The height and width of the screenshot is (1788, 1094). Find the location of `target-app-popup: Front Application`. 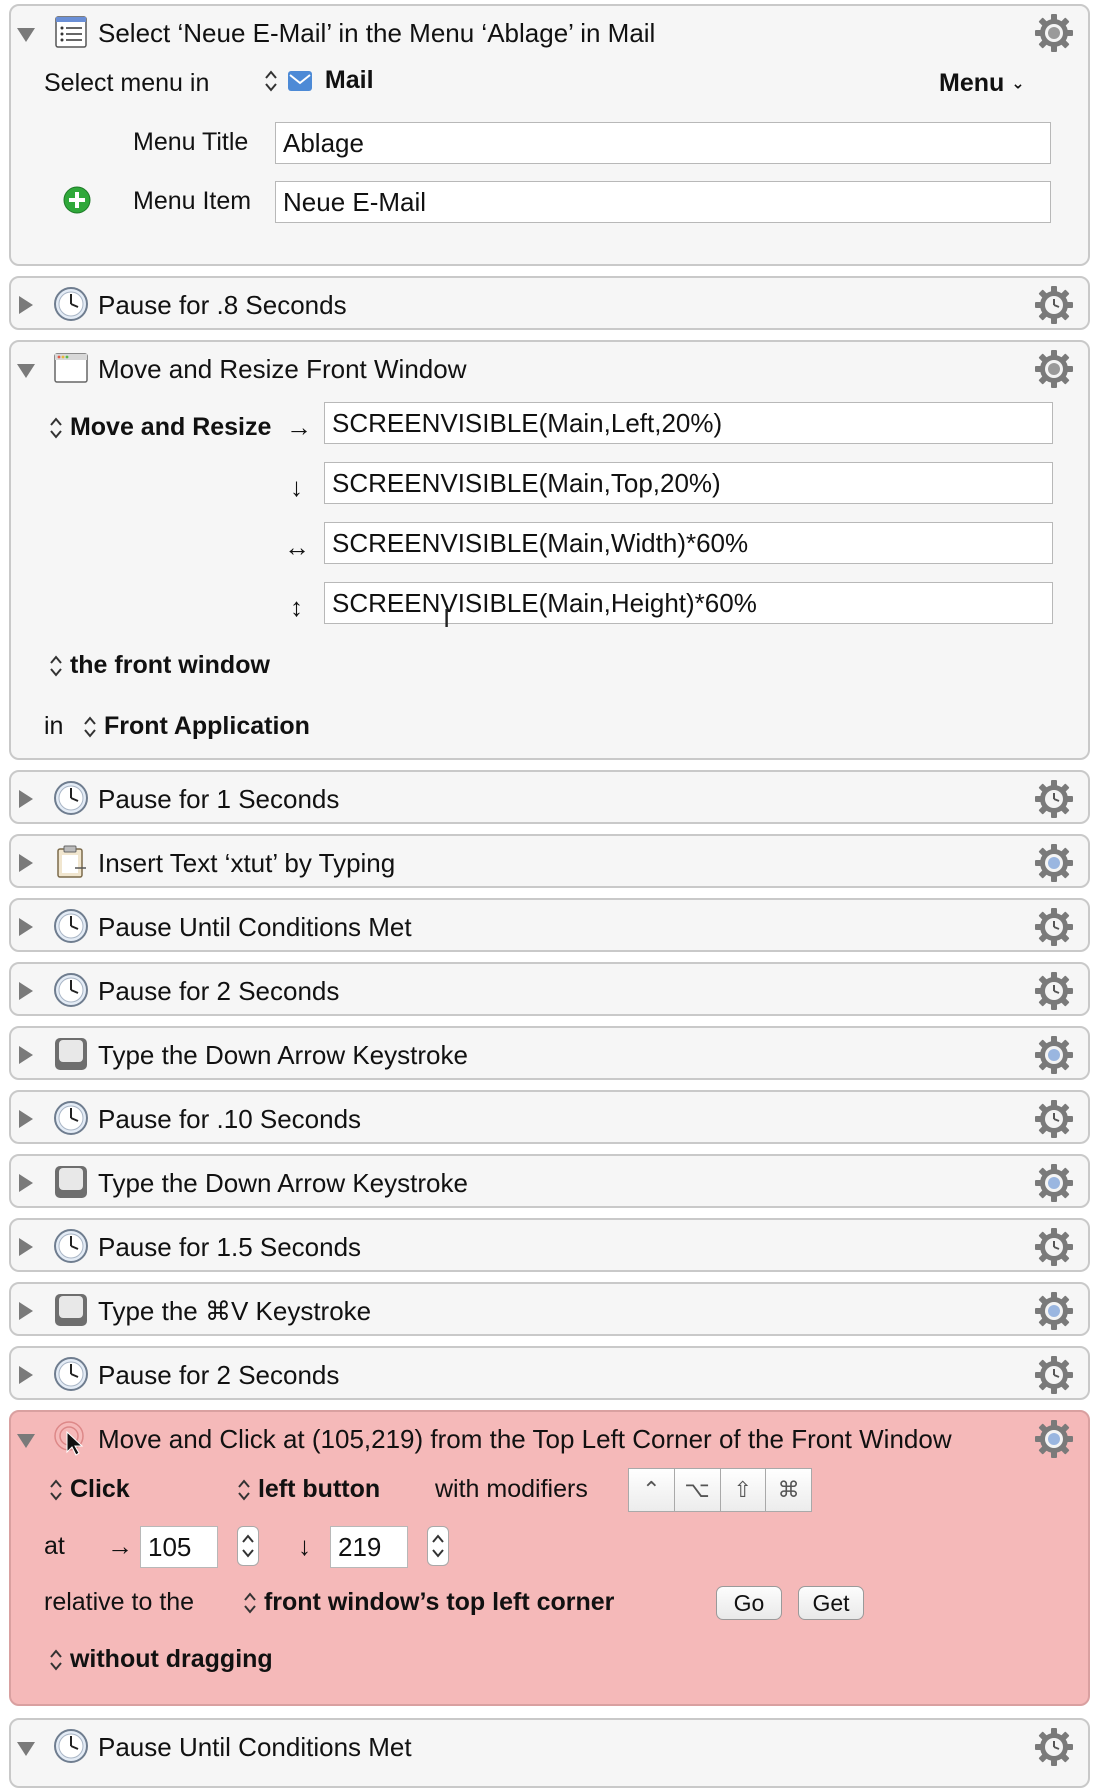

target-app-popup: Front Application is located at coordinates (196, 726).